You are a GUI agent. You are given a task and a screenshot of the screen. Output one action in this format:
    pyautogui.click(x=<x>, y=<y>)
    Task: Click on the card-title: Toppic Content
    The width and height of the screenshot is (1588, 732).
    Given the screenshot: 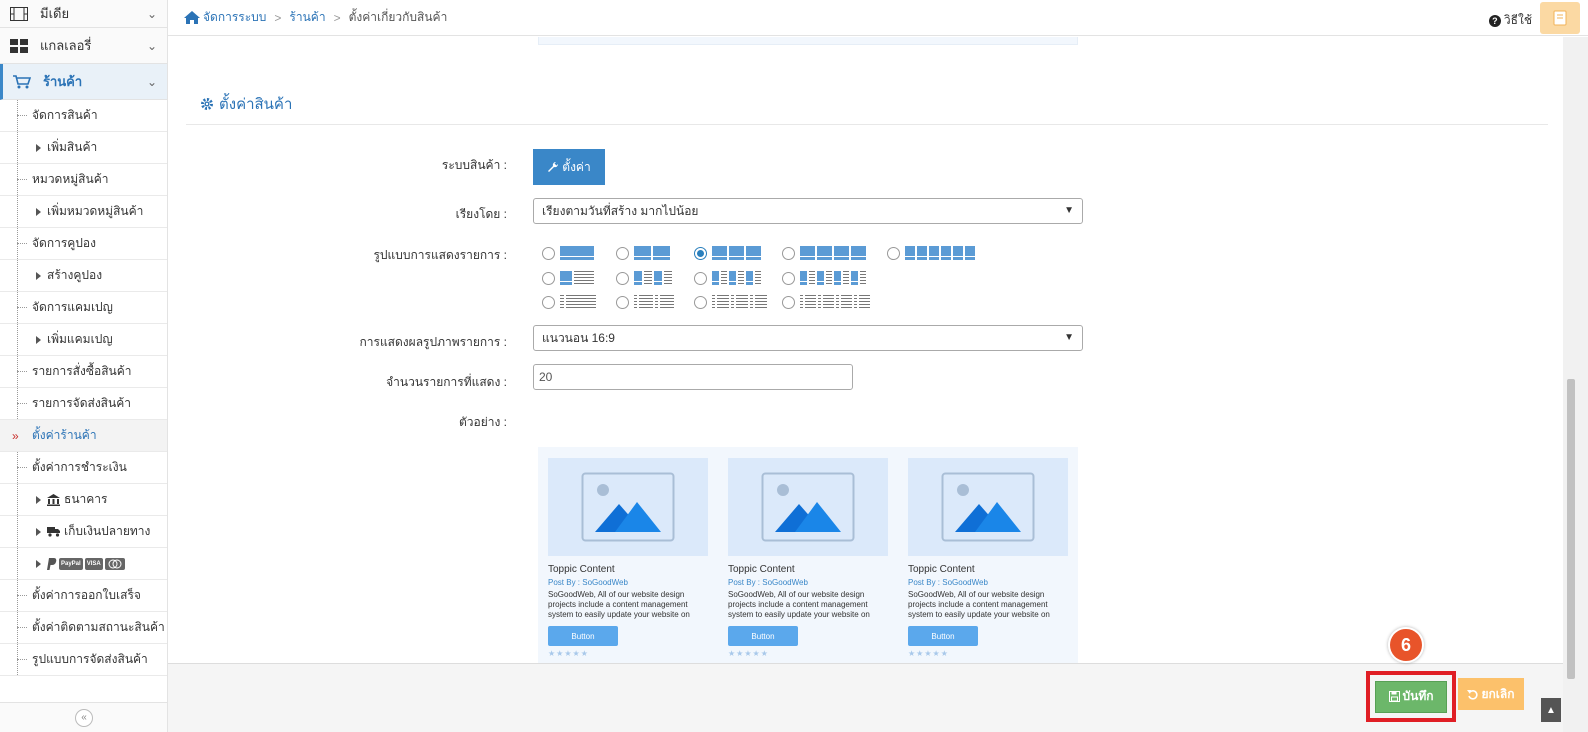 What is the action you would take?
    pyautogui.click(x=941, y=569)
    